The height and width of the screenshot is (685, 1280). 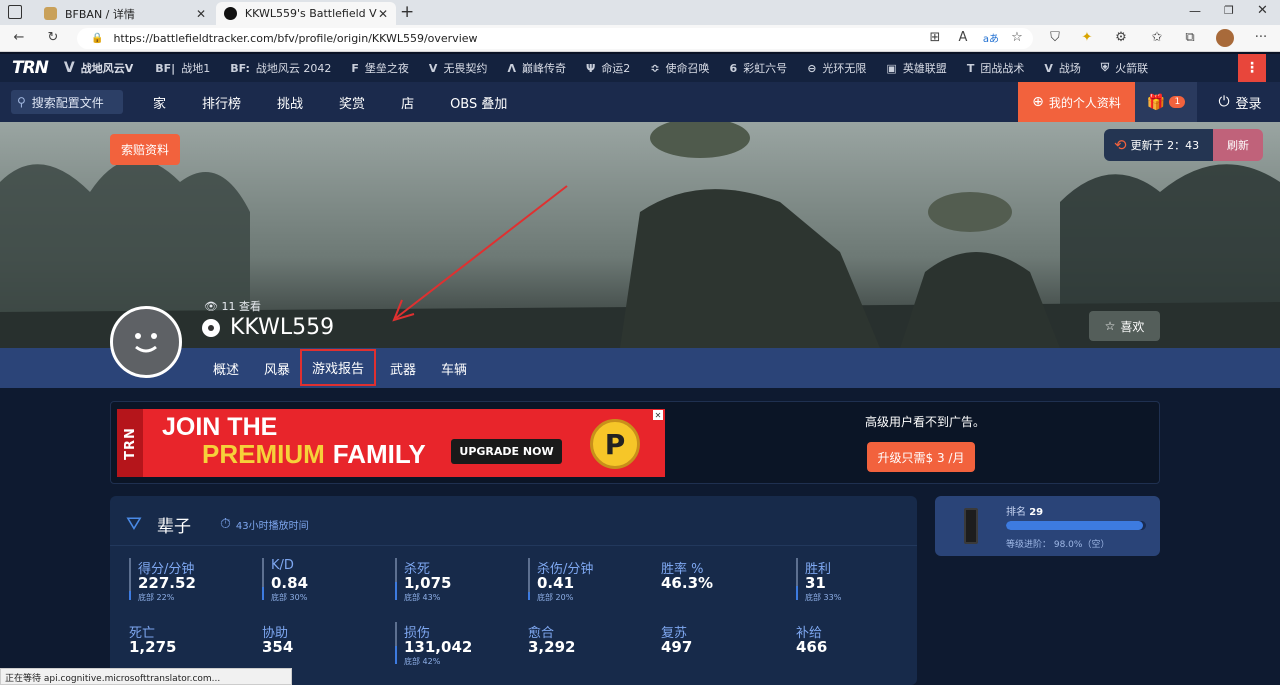 I want to click on rank-progress-bar, so click(x=1076, y=525).